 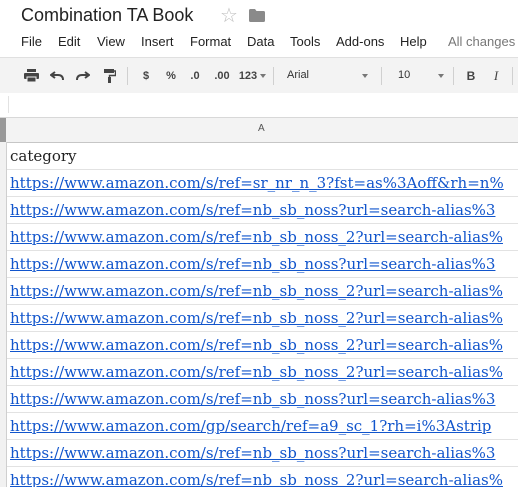 I want to click on more-formats-button: 123, so click(x=248, y=75).